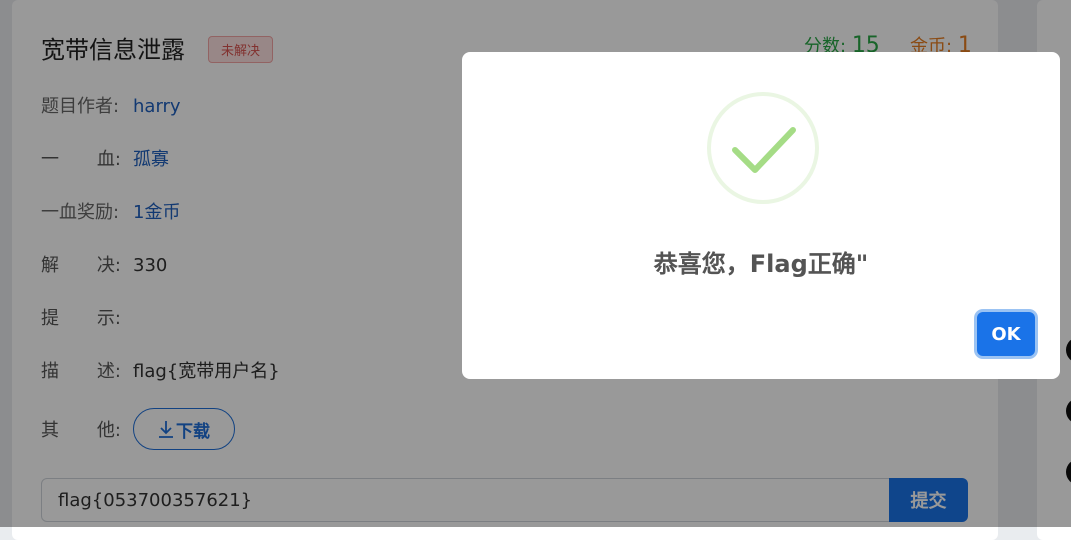  What do you see at coordinates (761, 264) in the screenshot?
I see `dialog-message: 恭喜您，Flag正确"` at bounding box center [761, 264].